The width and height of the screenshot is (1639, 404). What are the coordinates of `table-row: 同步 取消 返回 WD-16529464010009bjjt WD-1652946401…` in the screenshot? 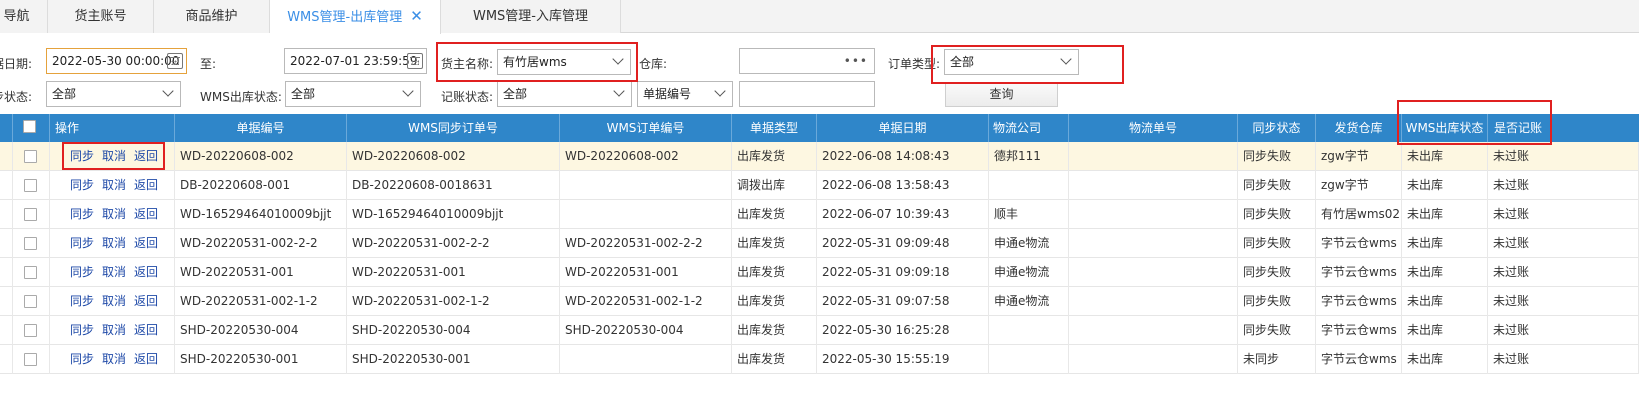 It's located at (819, 214).